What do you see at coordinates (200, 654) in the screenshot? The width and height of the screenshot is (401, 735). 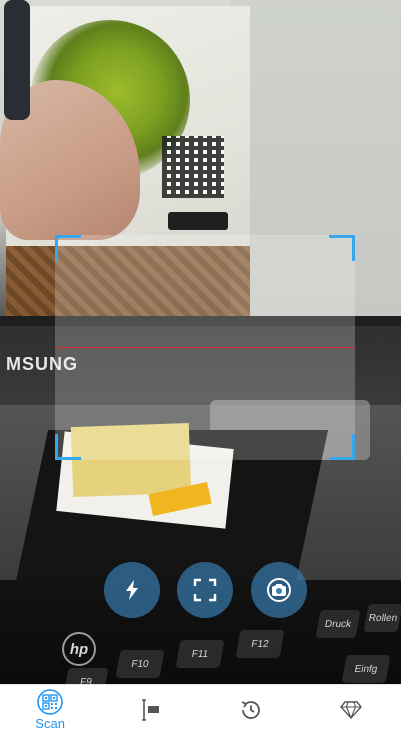 I see `key-f11: F11` at bounding box center [200, 654].